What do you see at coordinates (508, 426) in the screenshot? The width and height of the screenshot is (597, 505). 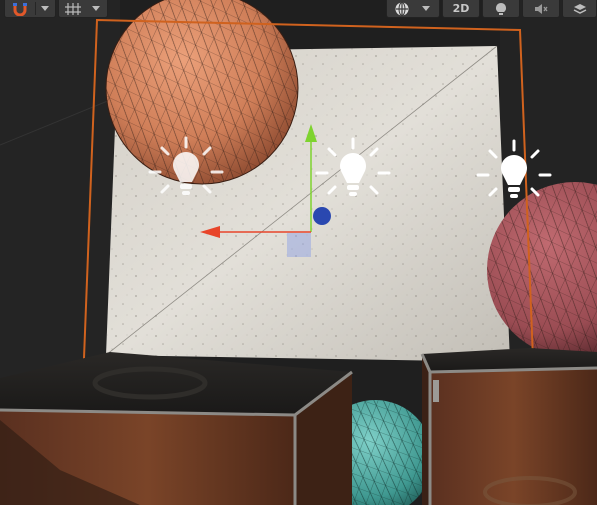 I see `crate-right` at bounding box center [508, 426].